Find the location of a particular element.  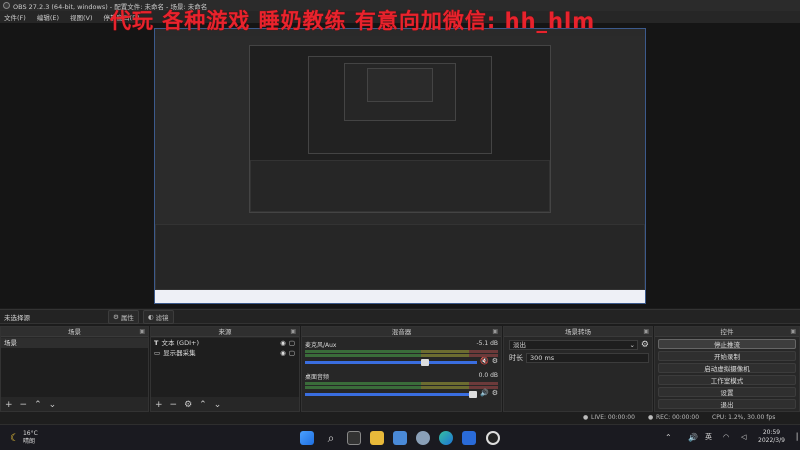

no-source-label: 未选择源 is located at coordinates (17, 317).